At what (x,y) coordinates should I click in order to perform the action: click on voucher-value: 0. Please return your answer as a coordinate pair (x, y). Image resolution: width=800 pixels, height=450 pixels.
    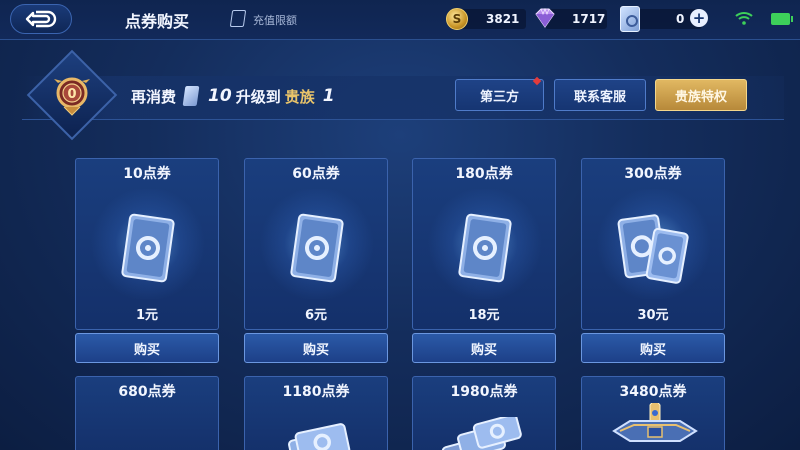
    Looking at the image, I should click on (680, 19).